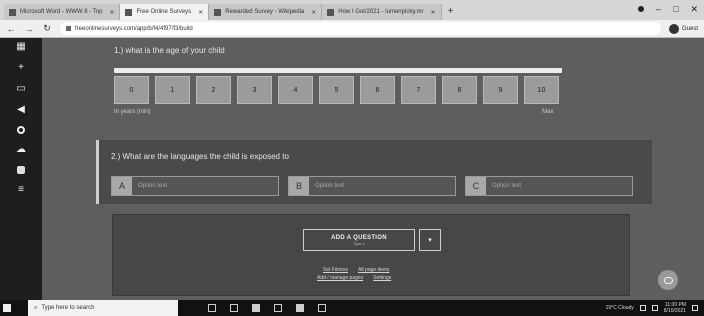 The width and height of the screenshot is (704, 316). I want to click on panel-links-row-1: Set Fitness All page items, so click(356, 270).